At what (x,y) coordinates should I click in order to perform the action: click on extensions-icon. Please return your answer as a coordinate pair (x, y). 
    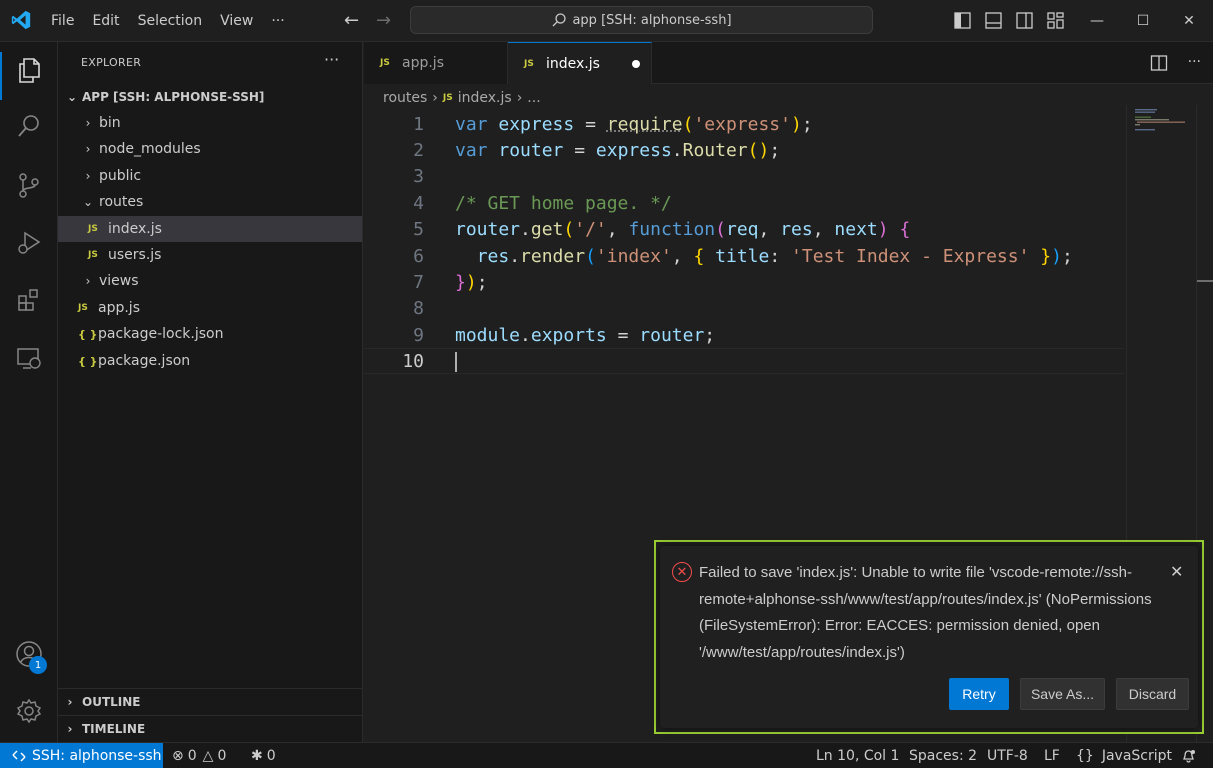
    Looking at the image, I should click on (29, 300).